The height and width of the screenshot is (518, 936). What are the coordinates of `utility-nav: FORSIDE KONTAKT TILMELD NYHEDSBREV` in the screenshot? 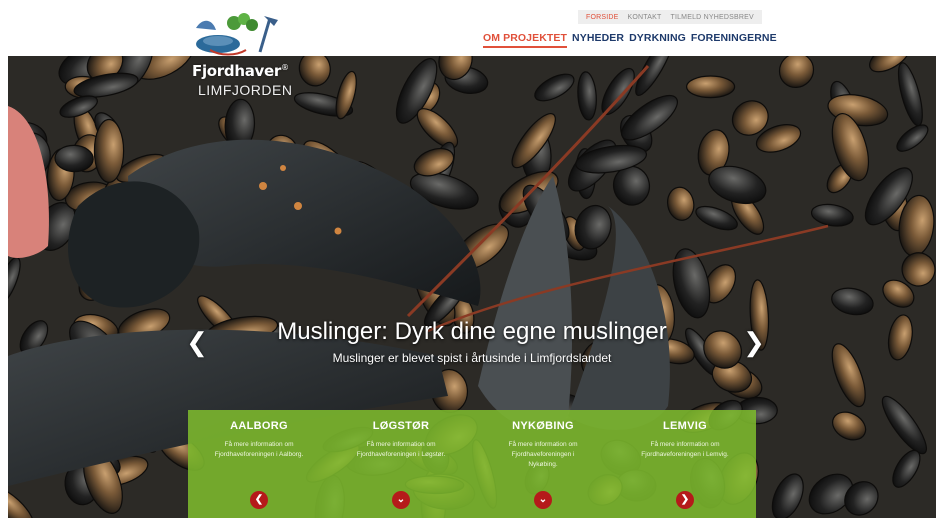 It's located at (670, 17).